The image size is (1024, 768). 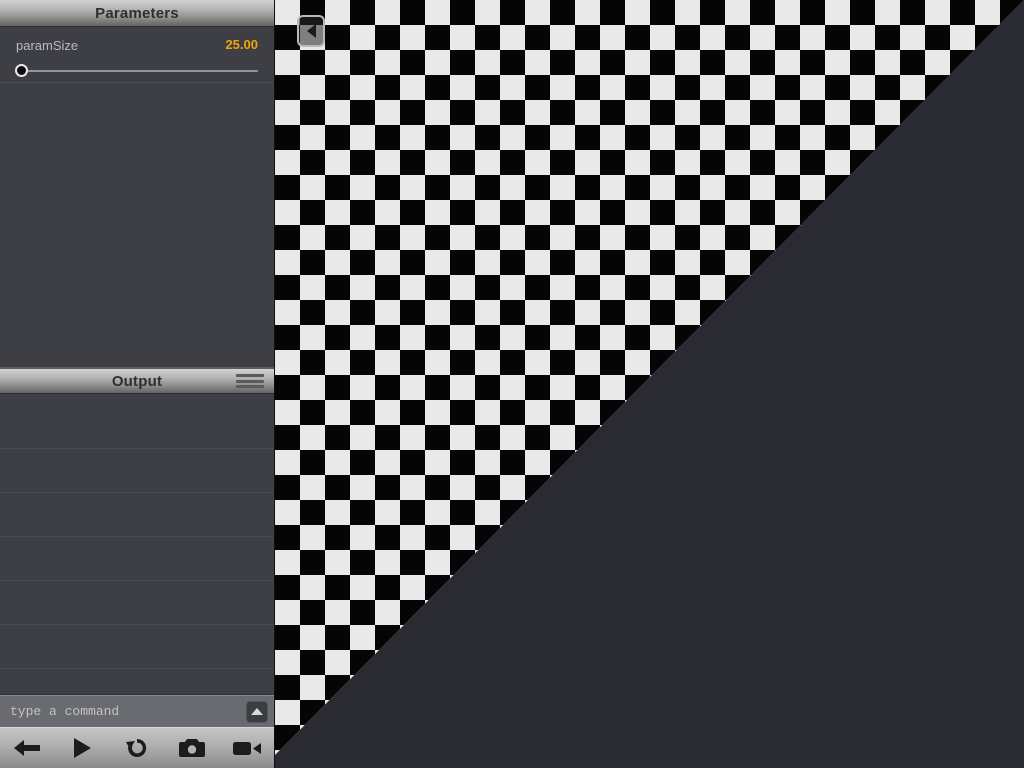 I want to click on output-panel-title: Output, so click(x=137, y=381).